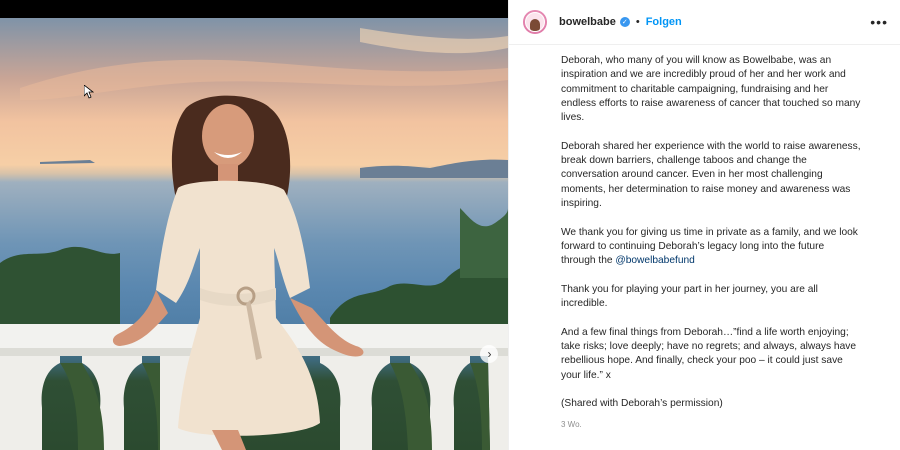 The width and height of the screenshot is (900, 450). What do you see at coordinates (704, 22) in the screenshot?
I see `post-header: bowelbabe ✓ • Folgen •••` at bounding box center [704, 22].